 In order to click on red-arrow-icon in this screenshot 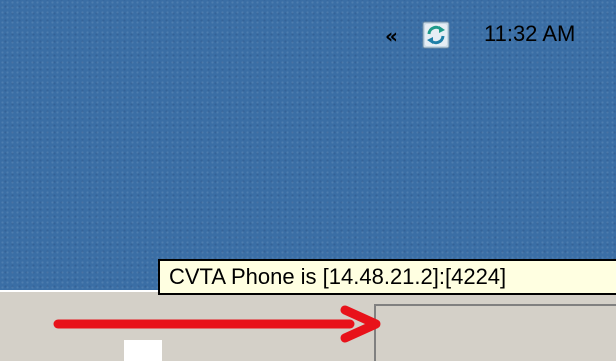, I will do `click(217, 324)`.